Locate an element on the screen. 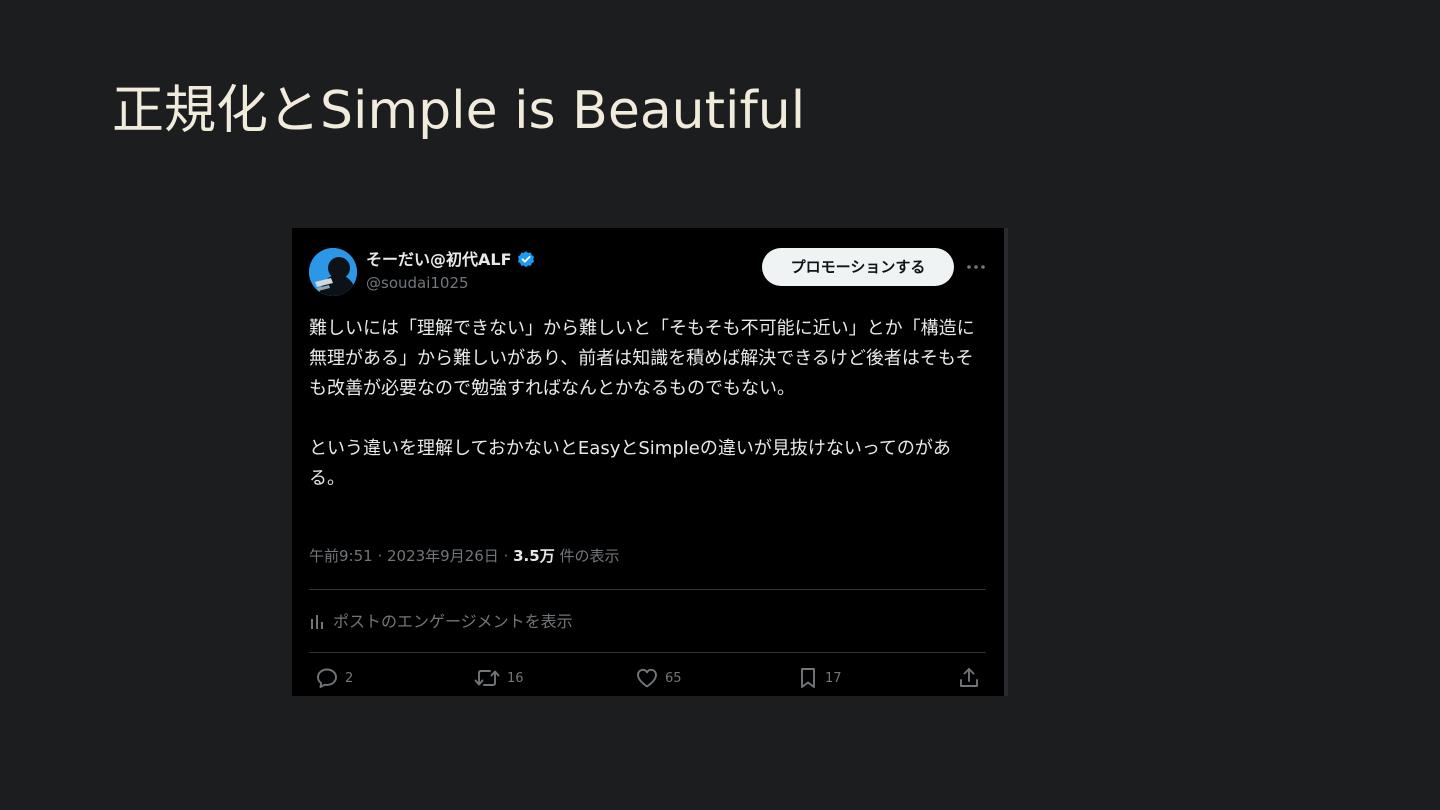  tweet-date: 2023年9月26日 is located at coordinates (443, 556).